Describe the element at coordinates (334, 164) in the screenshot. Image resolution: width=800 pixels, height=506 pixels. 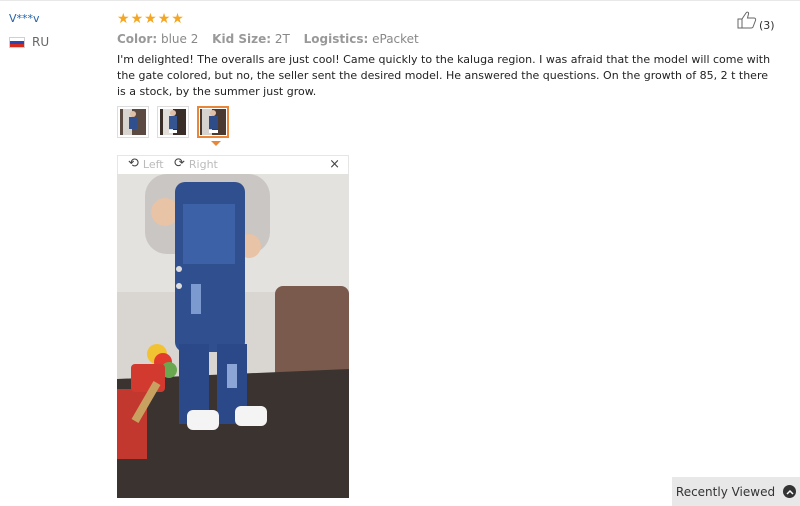
I see `close-icon: ×` at that location.